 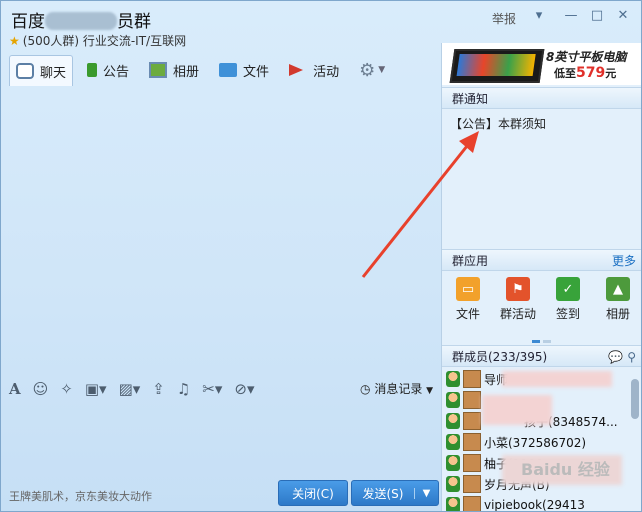 What do you see at coordinates (41, 389) in the screenshot?
I see `emoji-icon: ☺` at bounding box center [41, 389].